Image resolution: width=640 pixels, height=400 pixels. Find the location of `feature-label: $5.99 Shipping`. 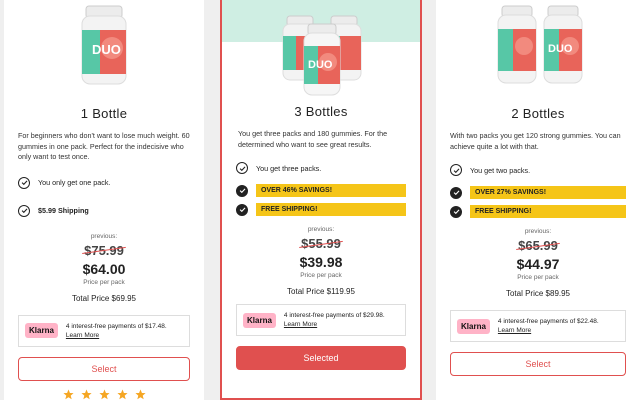

feature-label: $5.99 Shipping is located at coordinates (63, 210).